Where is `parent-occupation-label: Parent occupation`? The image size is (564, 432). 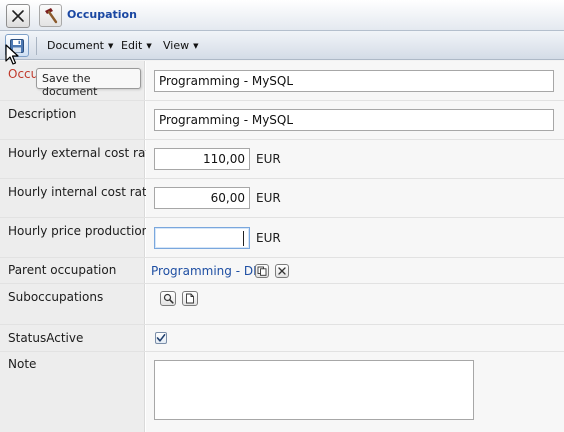 parent-occupation-label: Parent occupation is located at coordinates (62, 270).